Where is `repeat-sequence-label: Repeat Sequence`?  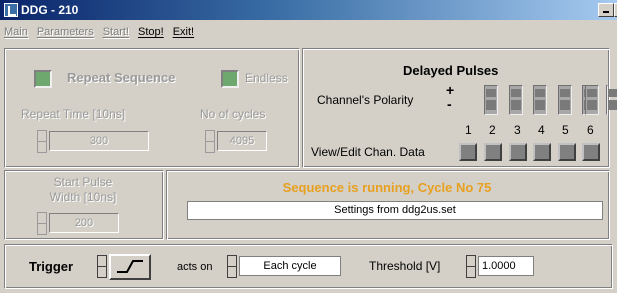 repeat-sequence-label: Repeat Sequence is located at coordinates (121, 77).